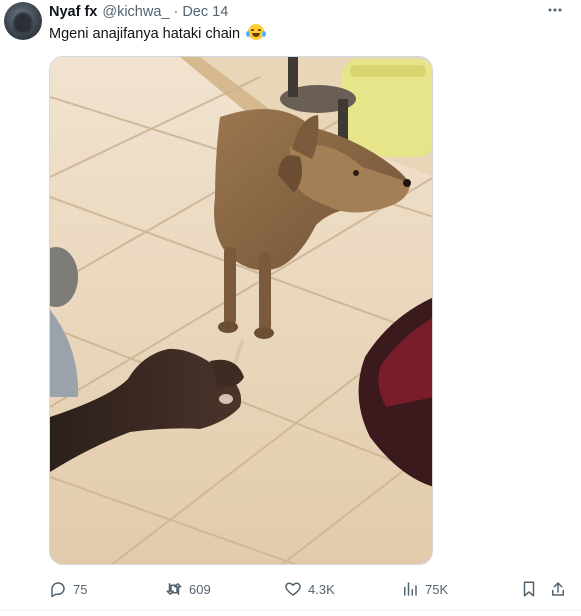  I want to click on heart-icon, so click(293, 589).